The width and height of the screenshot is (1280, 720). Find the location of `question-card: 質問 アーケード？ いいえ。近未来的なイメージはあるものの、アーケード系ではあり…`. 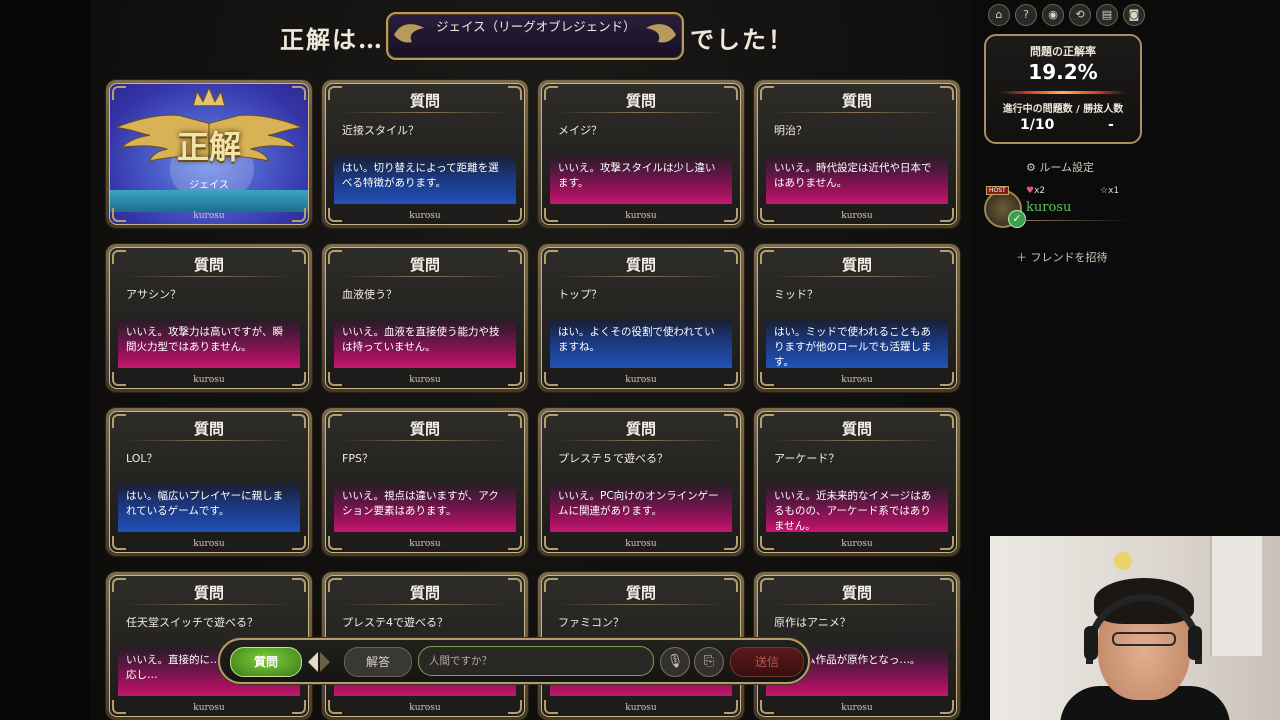

question-card: 質問 アーケード？ いいえ。近未来的なイメージはあるものの、アーケード系ではあり… is located at coordinates (857, 482).